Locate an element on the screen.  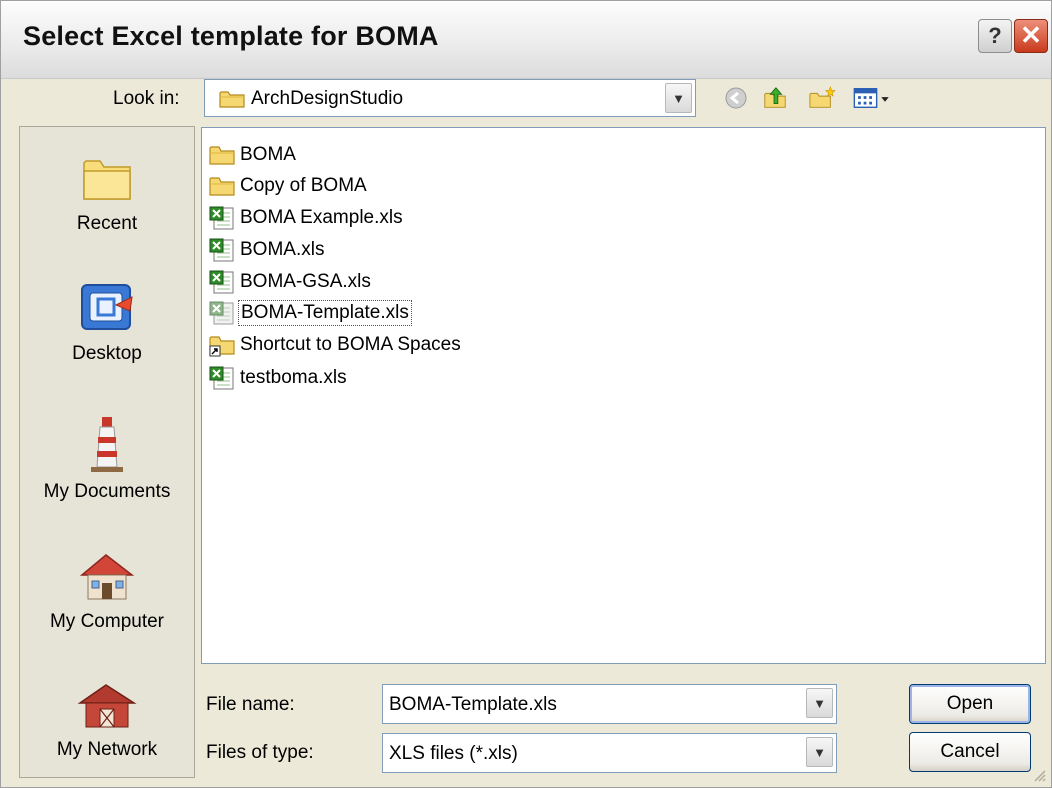
list-item: BOMA-GSA.xls is located at coordinates (290, 282).